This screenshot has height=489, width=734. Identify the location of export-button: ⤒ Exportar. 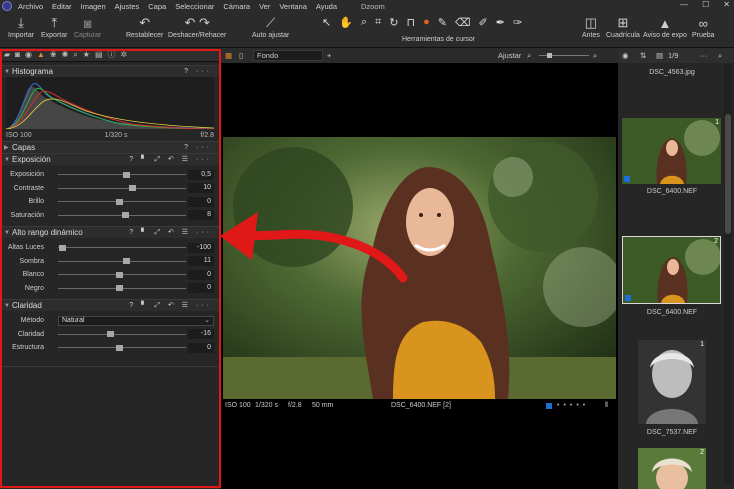
(54, 26).